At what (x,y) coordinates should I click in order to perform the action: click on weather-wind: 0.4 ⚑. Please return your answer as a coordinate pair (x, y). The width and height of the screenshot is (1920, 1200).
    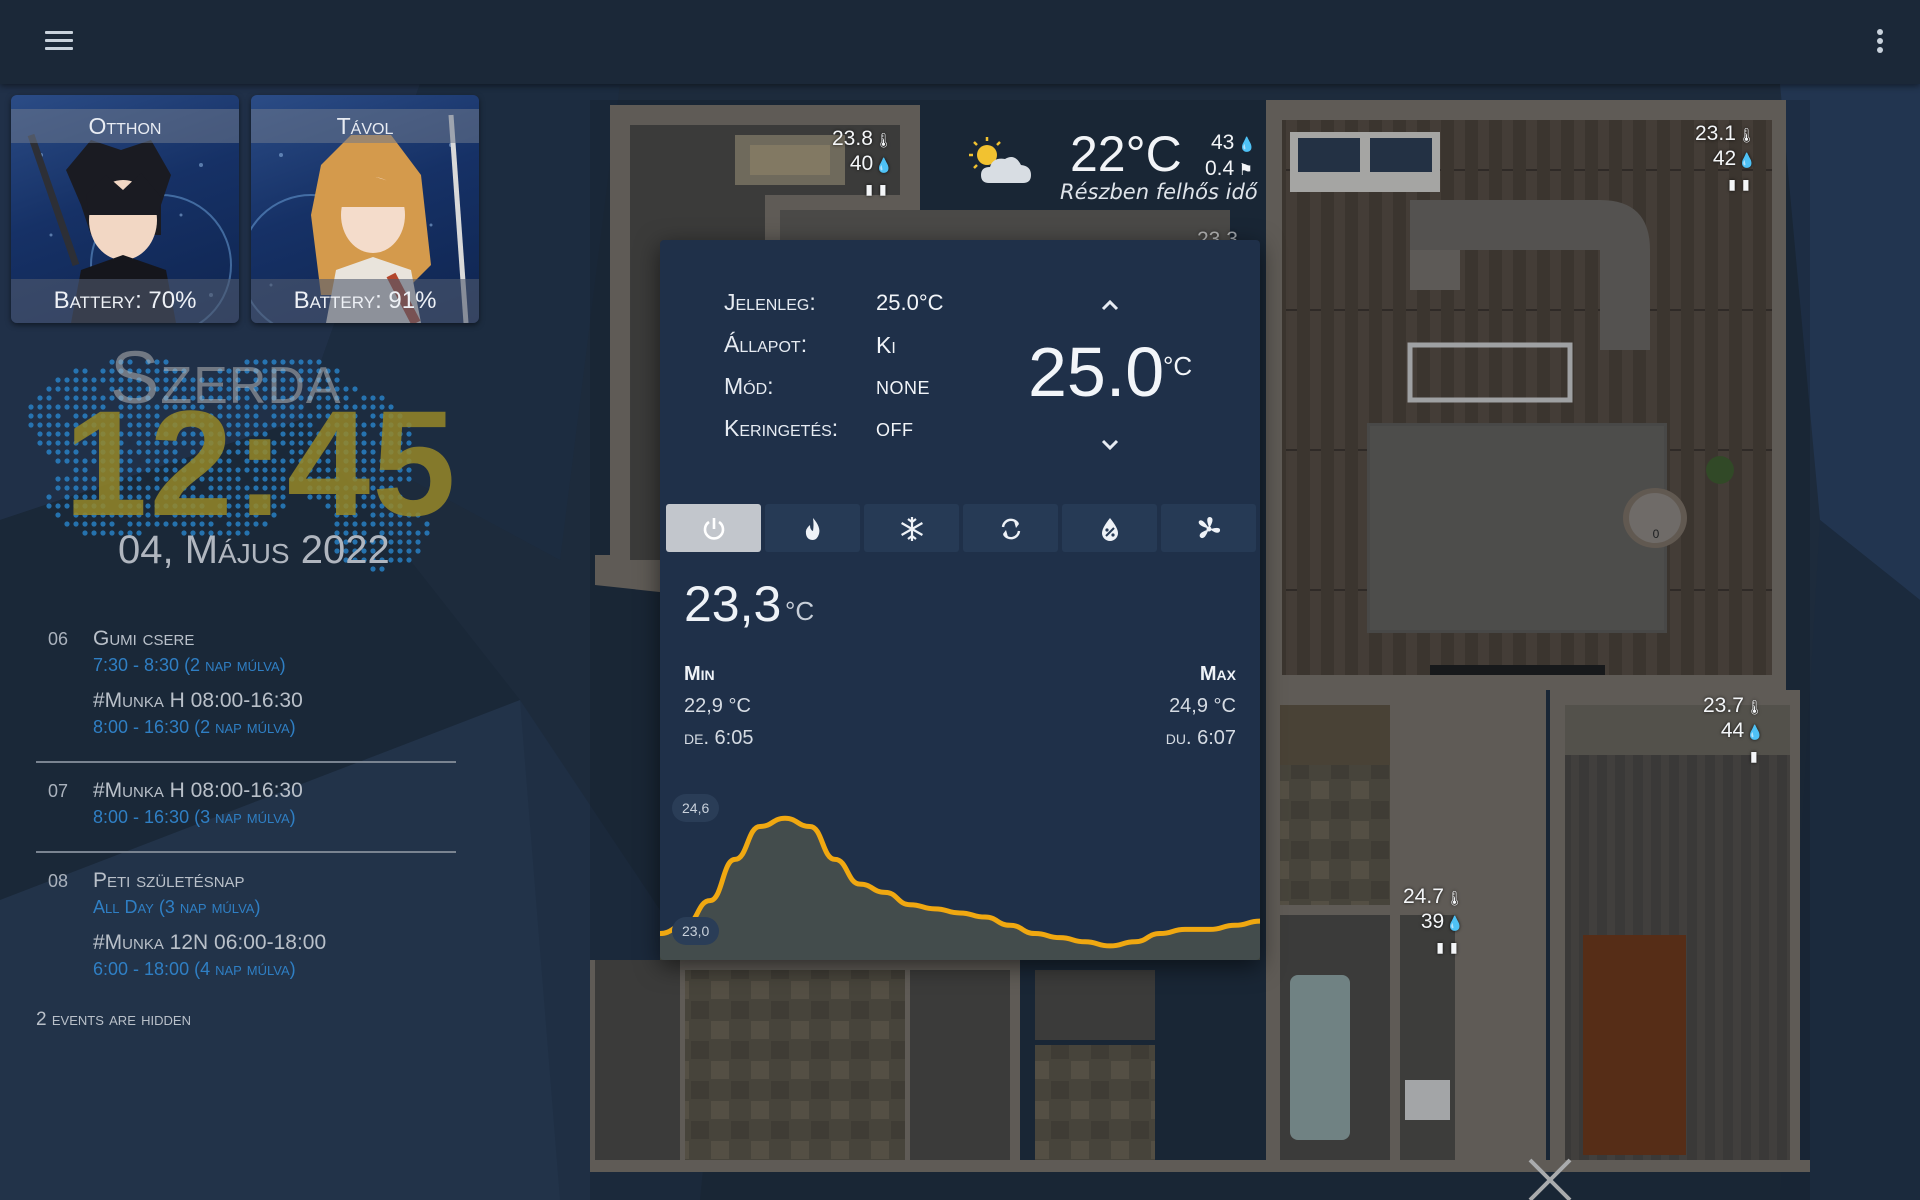
    Looking at the image, I should click on (1229, 169).